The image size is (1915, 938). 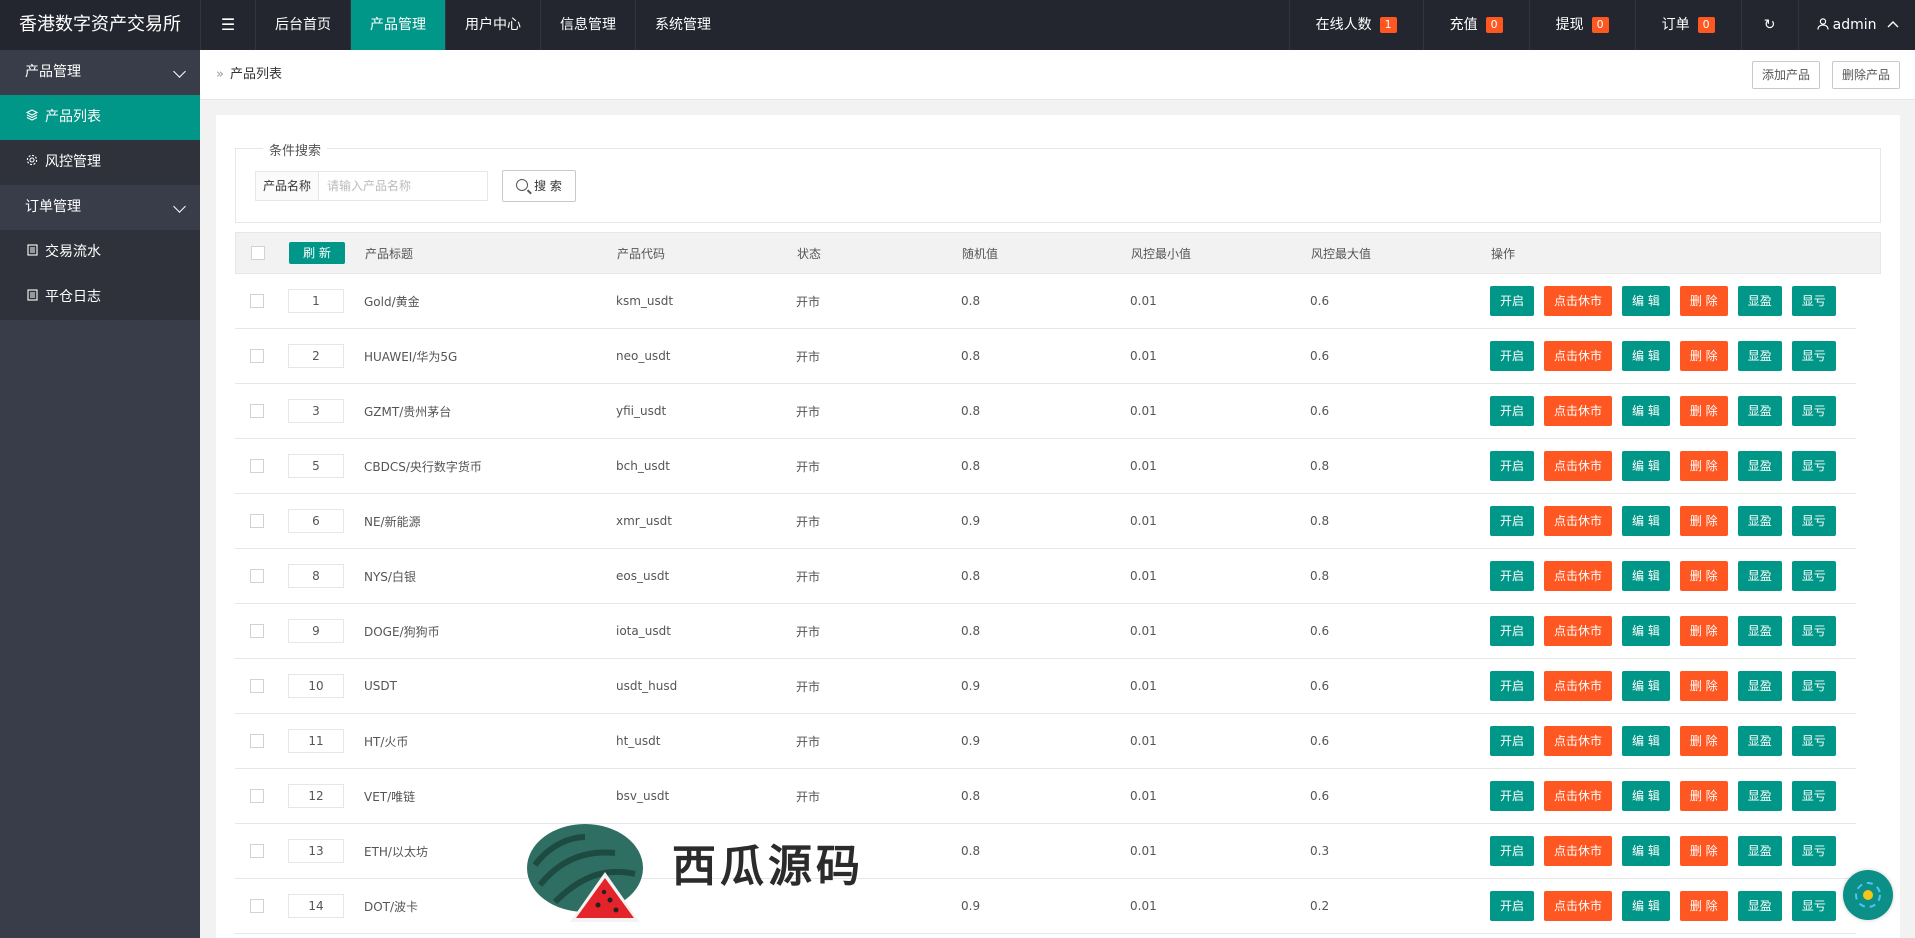 What do you see at coordinates (302, 25) in the screenshot?
I see `nav-home: 后台首页` at bounding box center [302, 25].